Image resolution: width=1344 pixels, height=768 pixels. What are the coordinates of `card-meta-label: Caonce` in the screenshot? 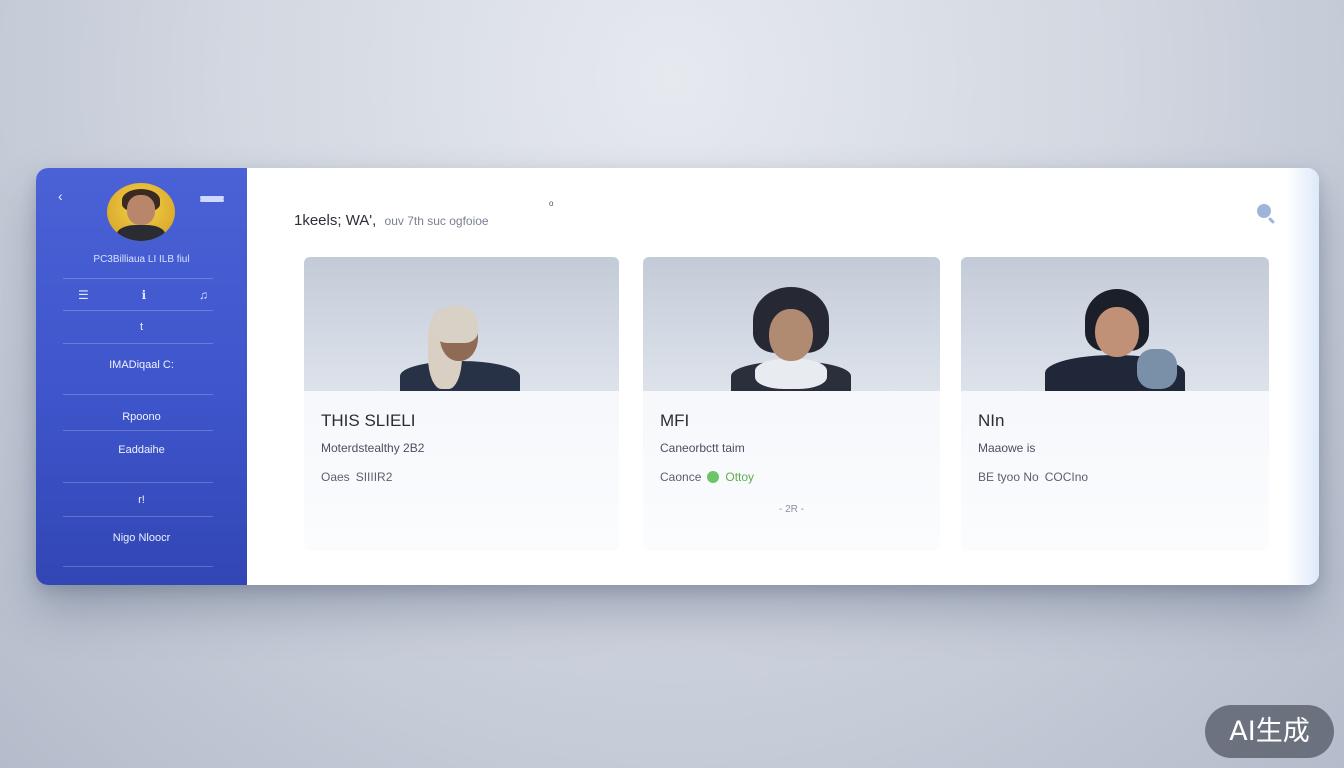 It's located at (681, 477).